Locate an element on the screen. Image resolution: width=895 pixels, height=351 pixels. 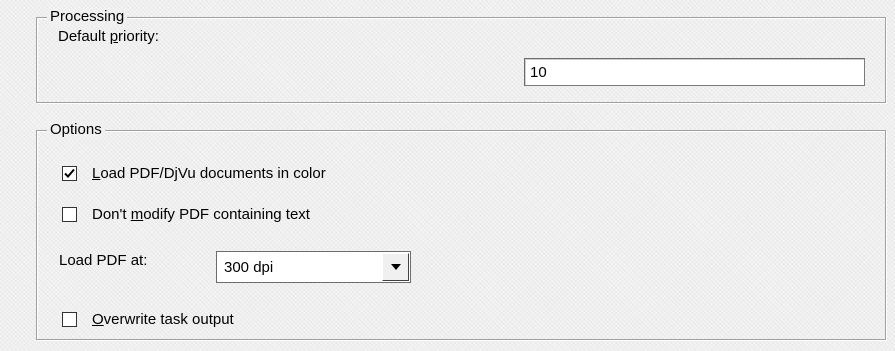
overwrite-checkbox is located at coordinates (69, 319).